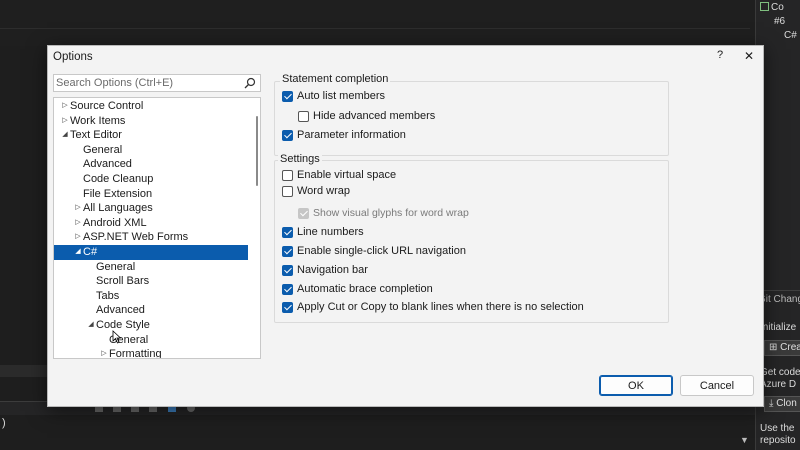  What do you see at coordinates (98, 120) in the screenshot?
I see `tree-item-label: Work Items` at bounding box center [98, 120].